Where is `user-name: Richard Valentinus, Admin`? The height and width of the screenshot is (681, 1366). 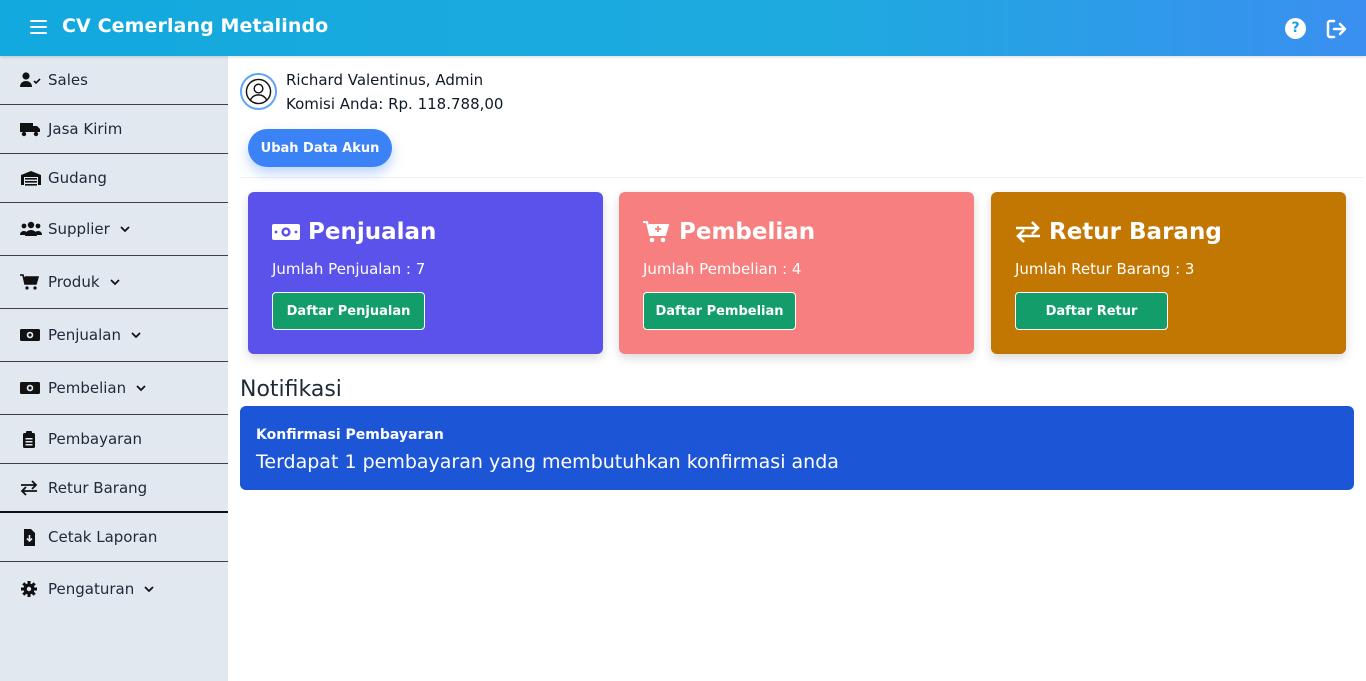 user-name: Richard Valentinus, Admin is located at coordinates (385, 80).